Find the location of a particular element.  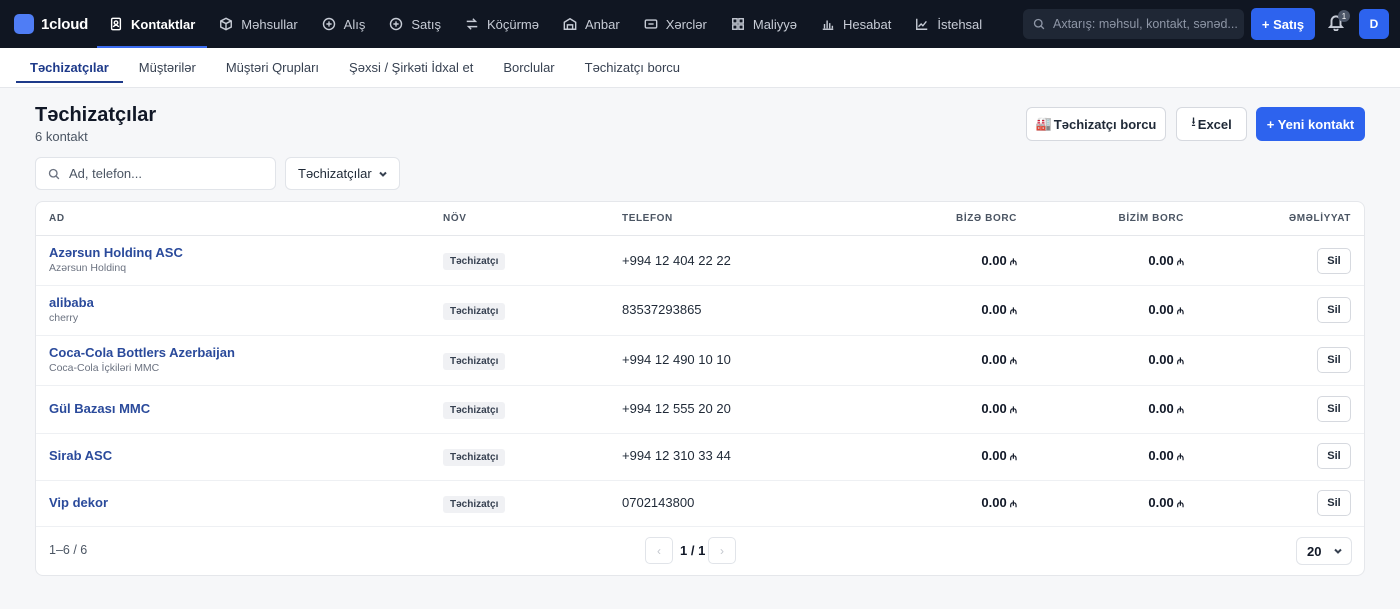

download-icon: ⭳ is located at coordinates (1193, 121).